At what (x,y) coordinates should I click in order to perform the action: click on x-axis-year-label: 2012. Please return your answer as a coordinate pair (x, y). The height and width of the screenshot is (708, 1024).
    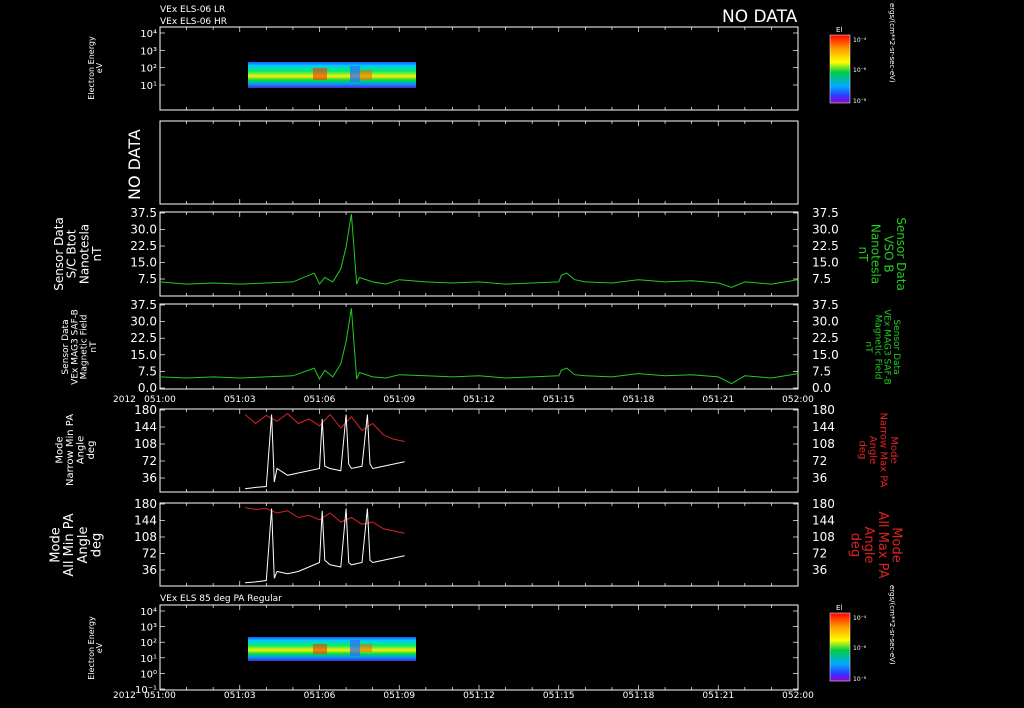
    Looking at the image, I should click on (124, 400).